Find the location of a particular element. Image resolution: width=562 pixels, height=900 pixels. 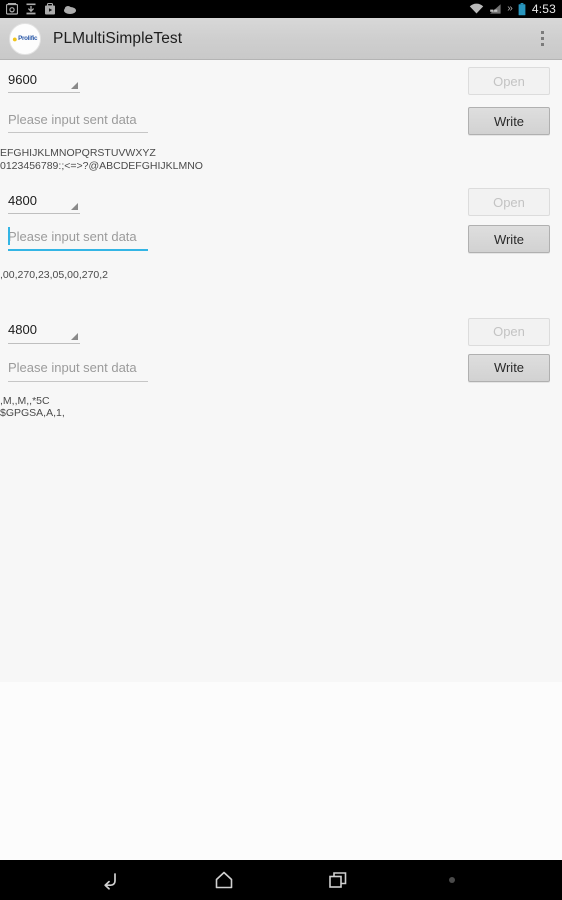

send-data-placeholder-3: Please input sent data is located at coordinates (72, 367).